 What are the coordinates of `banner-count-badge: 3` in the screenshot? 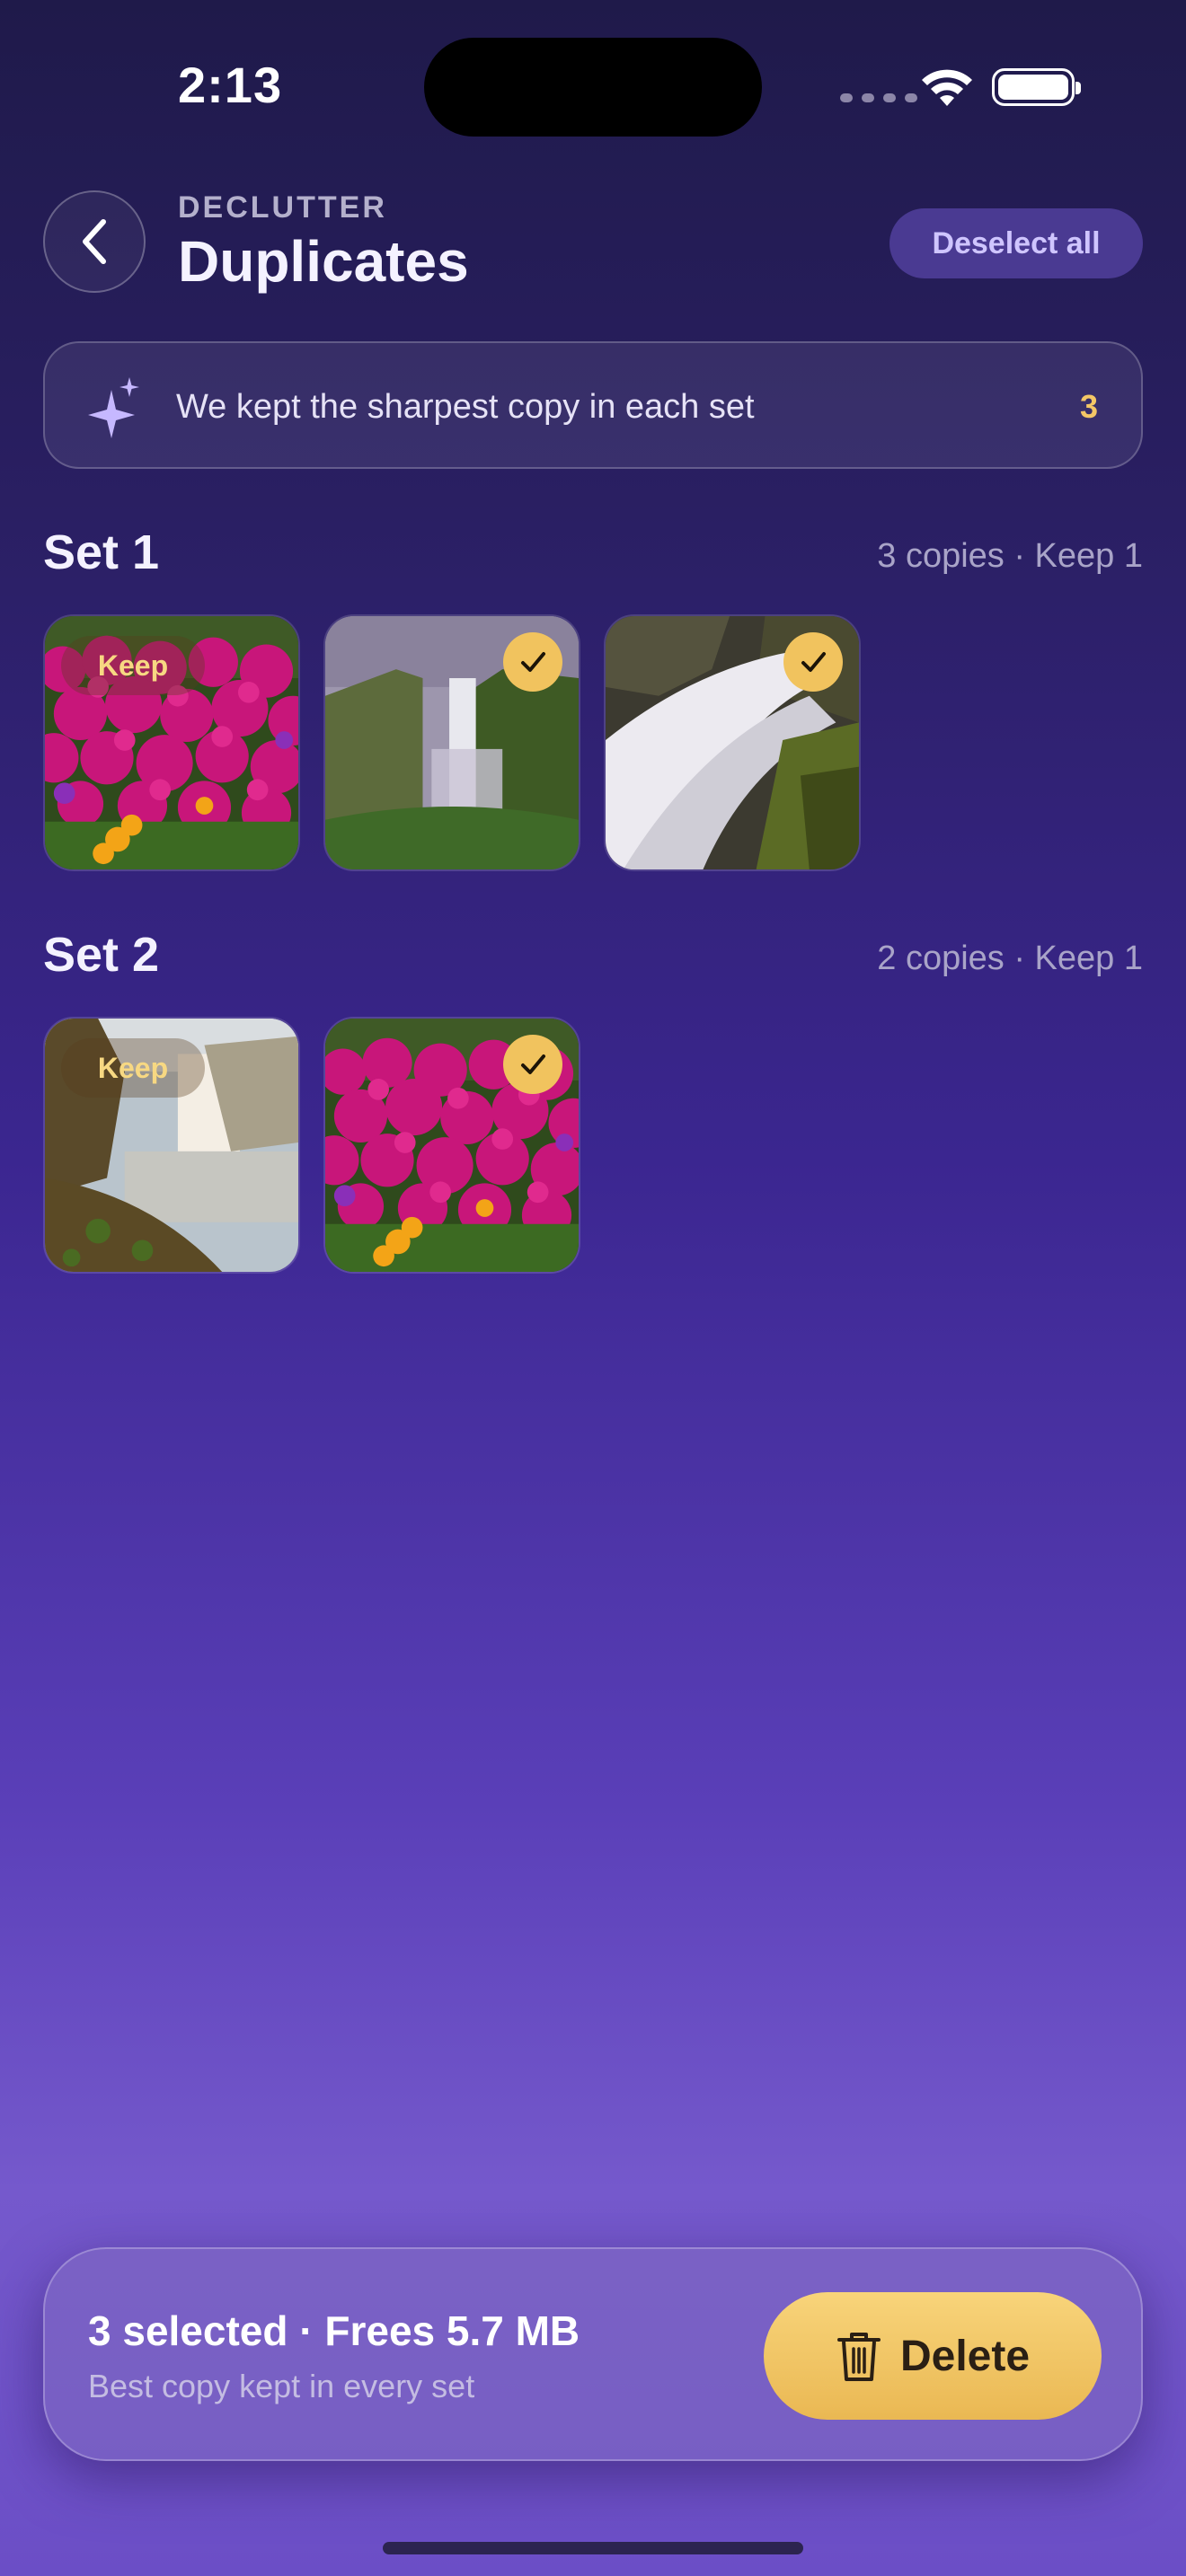 It's located at (1088, 406).